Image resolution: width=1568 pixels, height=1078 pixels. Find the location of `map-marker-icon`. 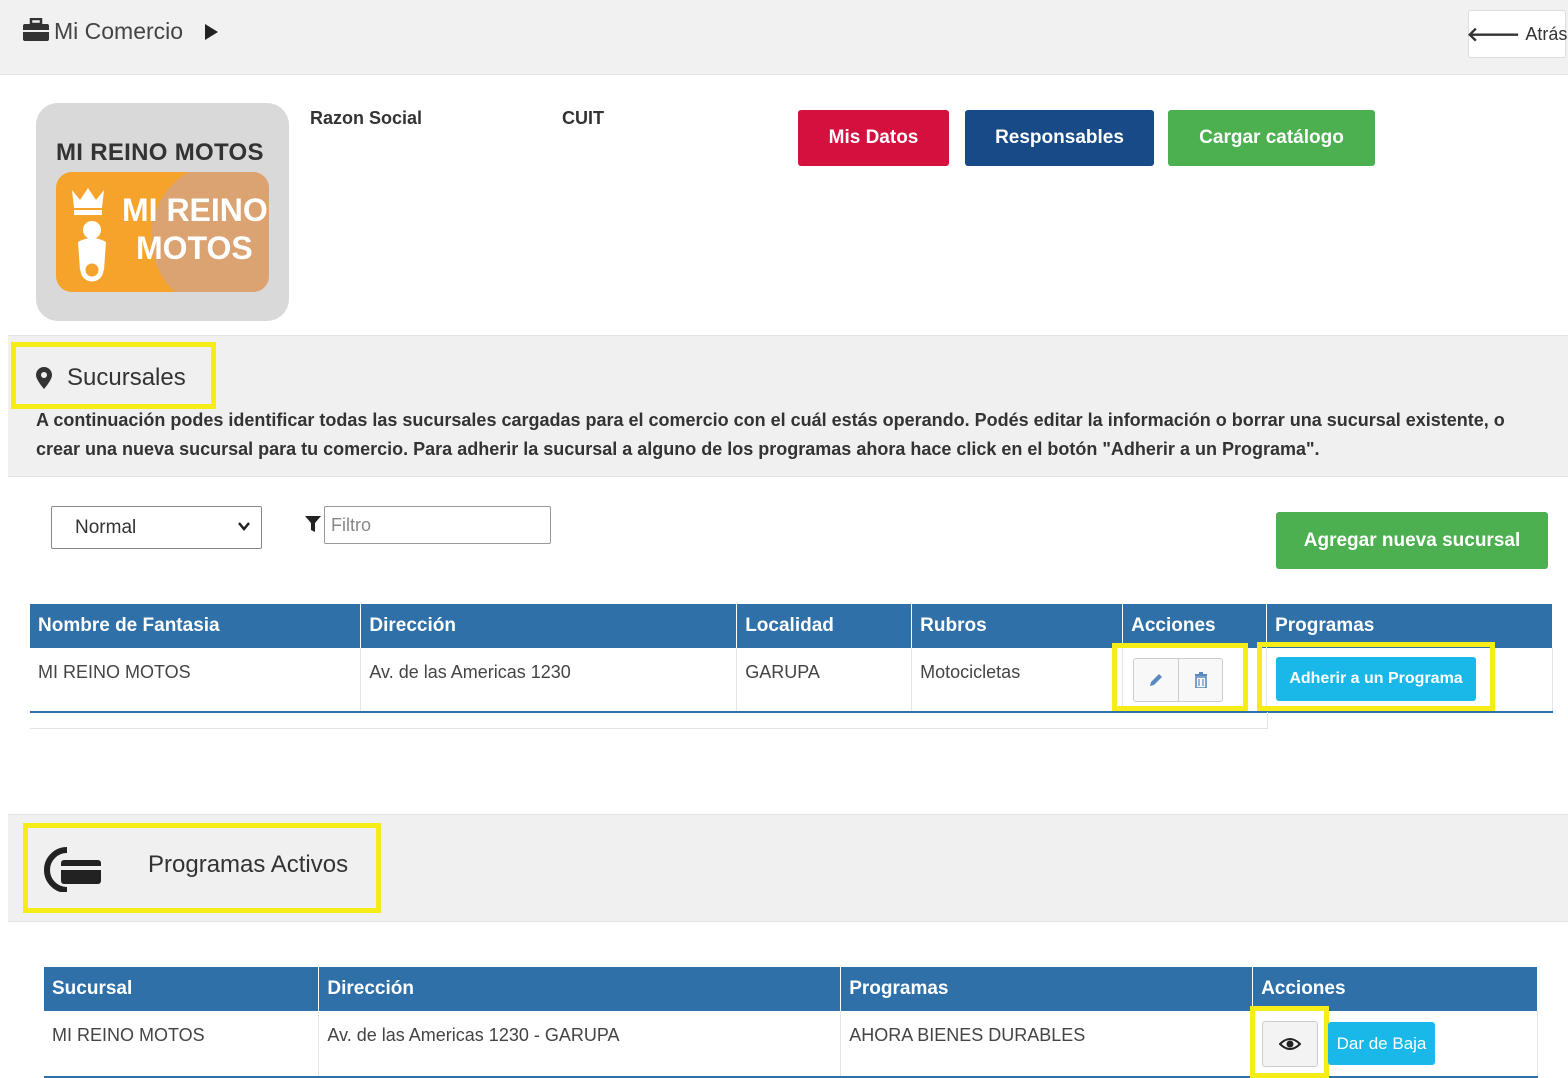

map-marker-icon is located at coordinates (44, 378).